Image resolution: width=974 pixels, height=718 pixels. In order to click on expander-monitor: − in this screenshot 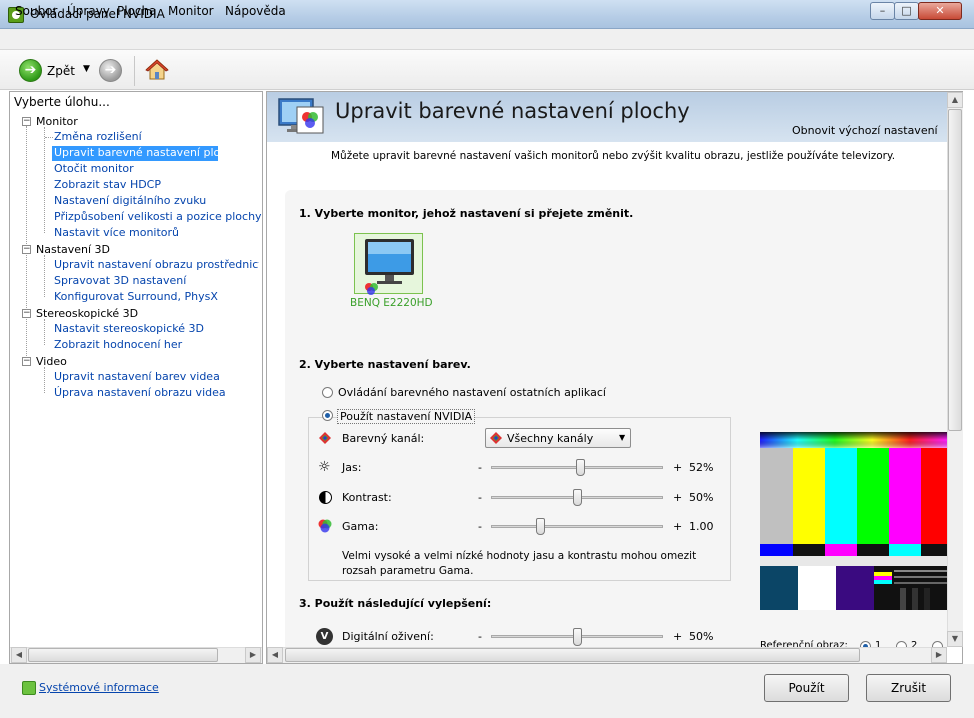, I will do `click(26, 121)`.